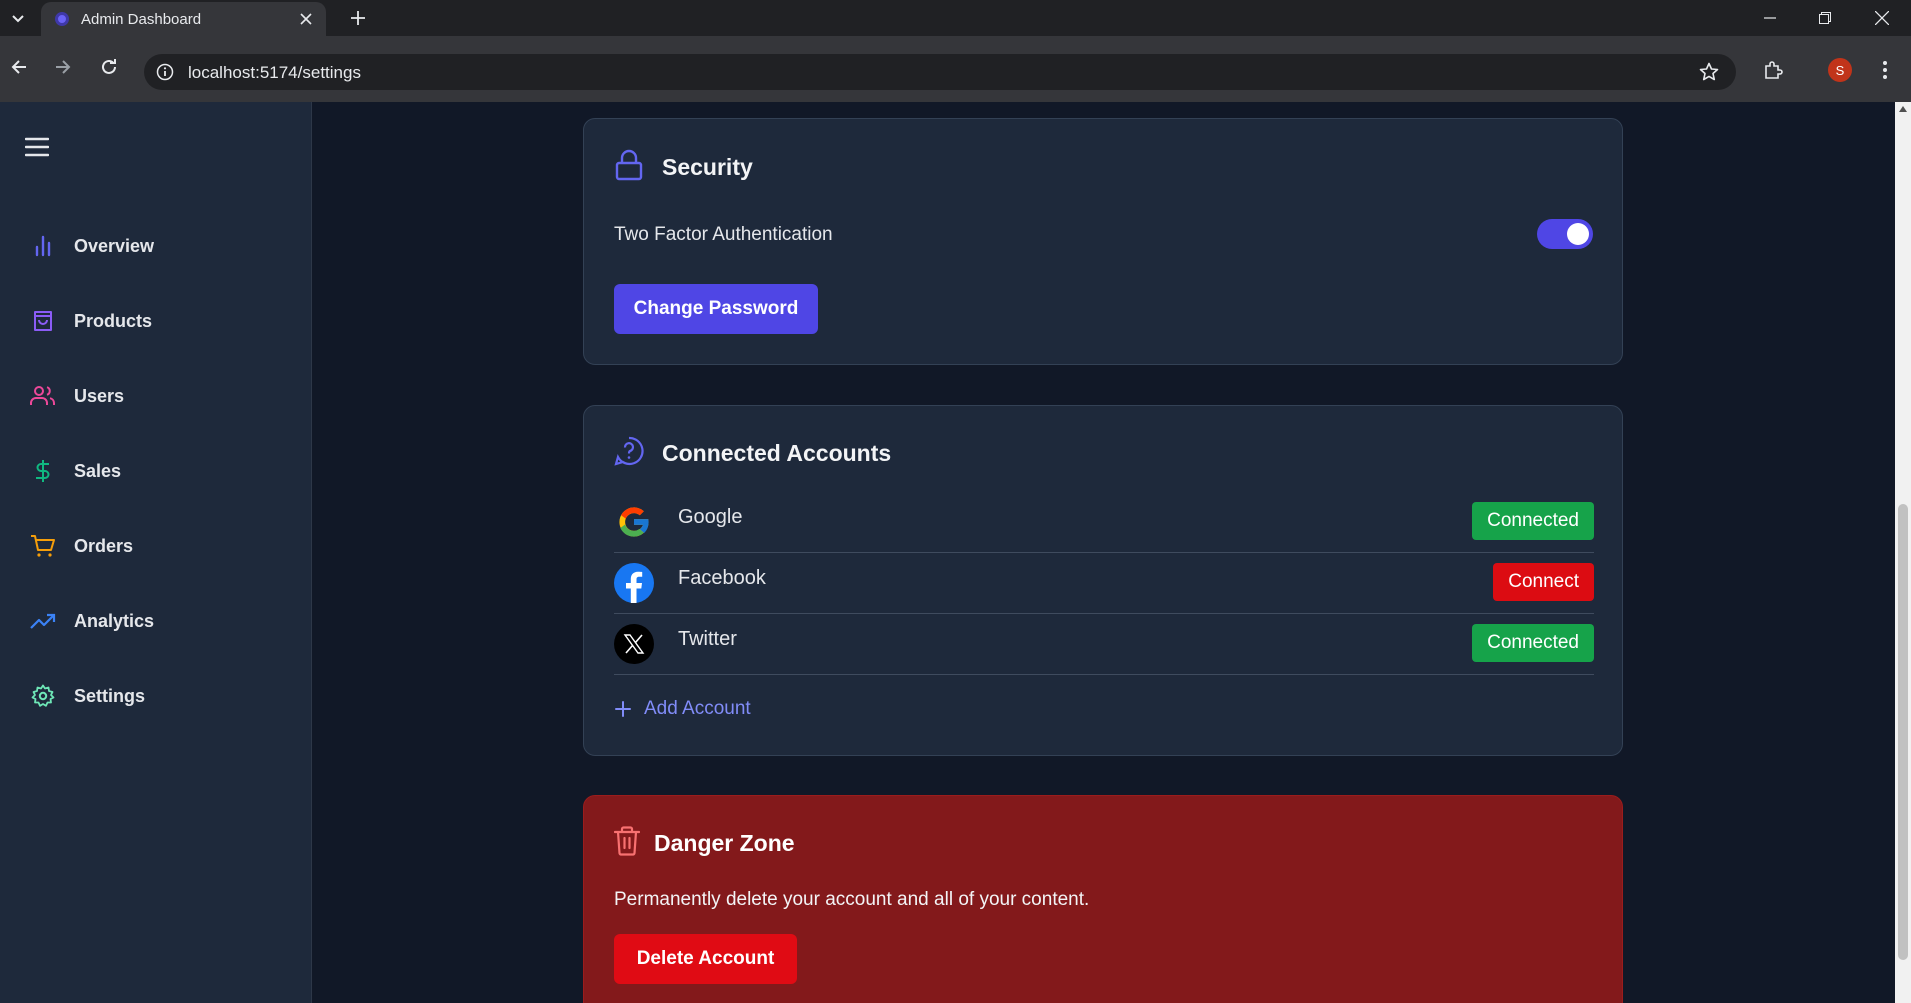  I want to click on sidebar-item-label: Products, so click(113, 320).